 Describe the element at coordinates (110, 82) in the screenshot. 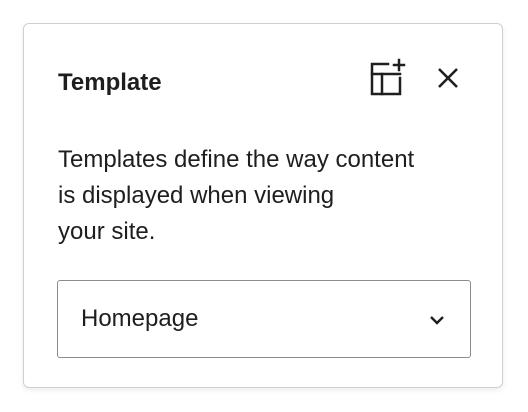

I see `panel-title: Template` at that location.